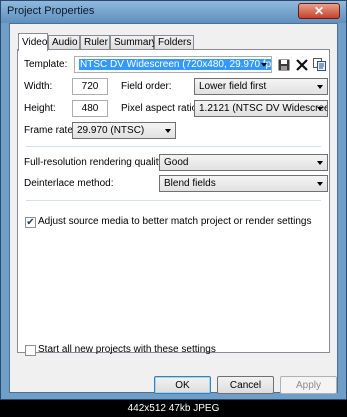 Image resolution: width=347 pixels, height=417 pixels. I want to click on rendering-quality-label: Full-resolution rendering quality:, so click(95, 162).